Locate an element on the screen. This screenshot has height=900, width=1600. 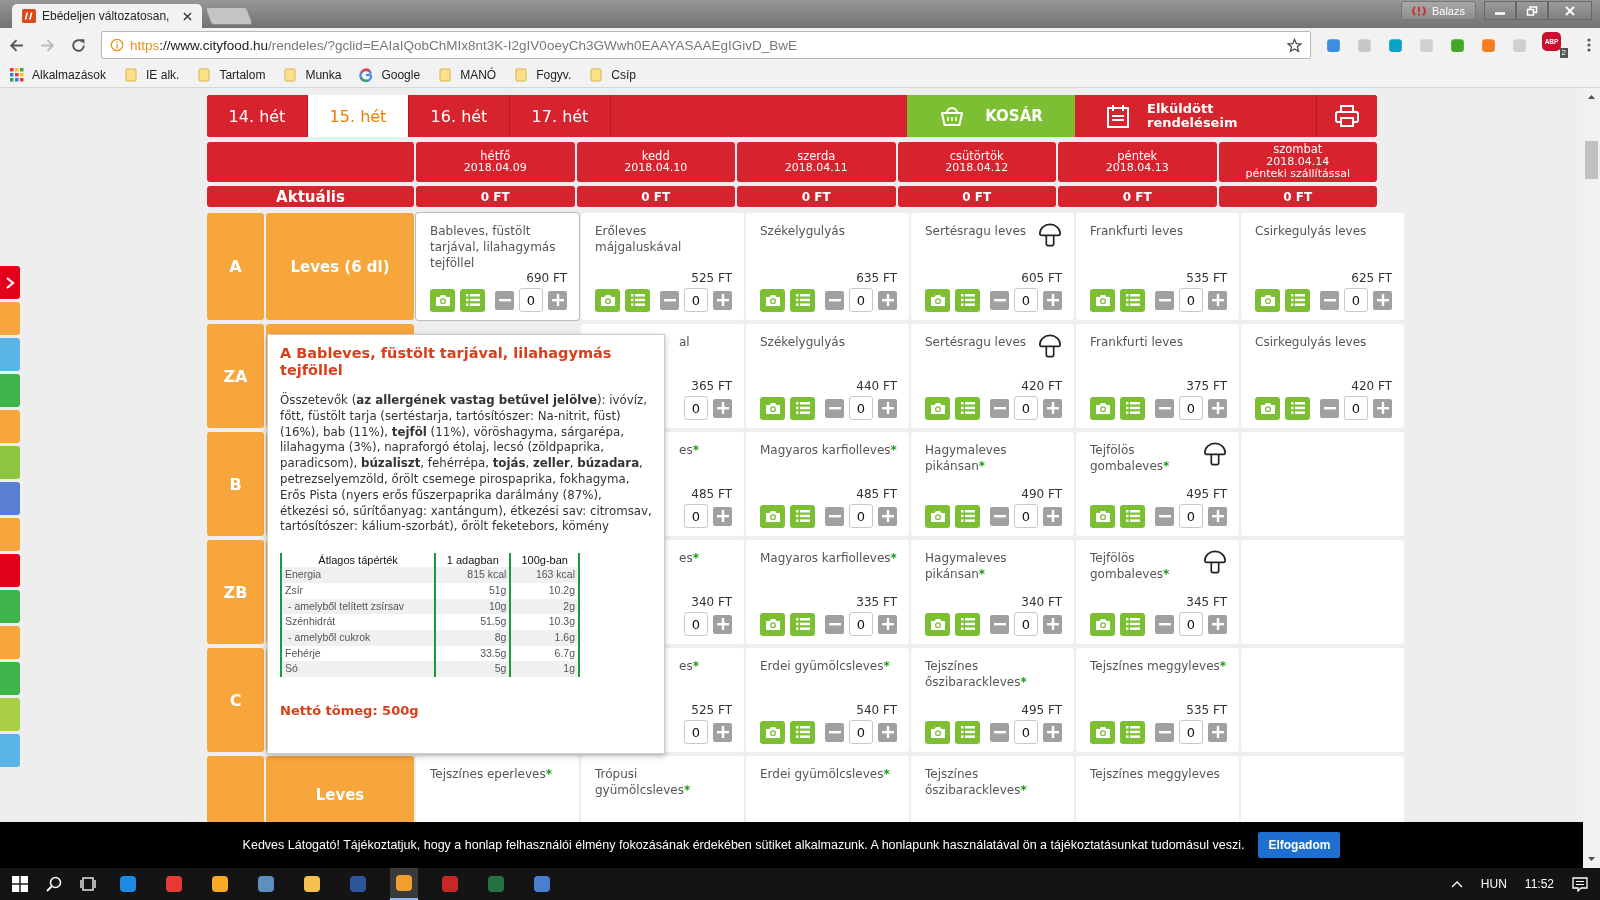
restore-button is located at coordinates (1532, 10).